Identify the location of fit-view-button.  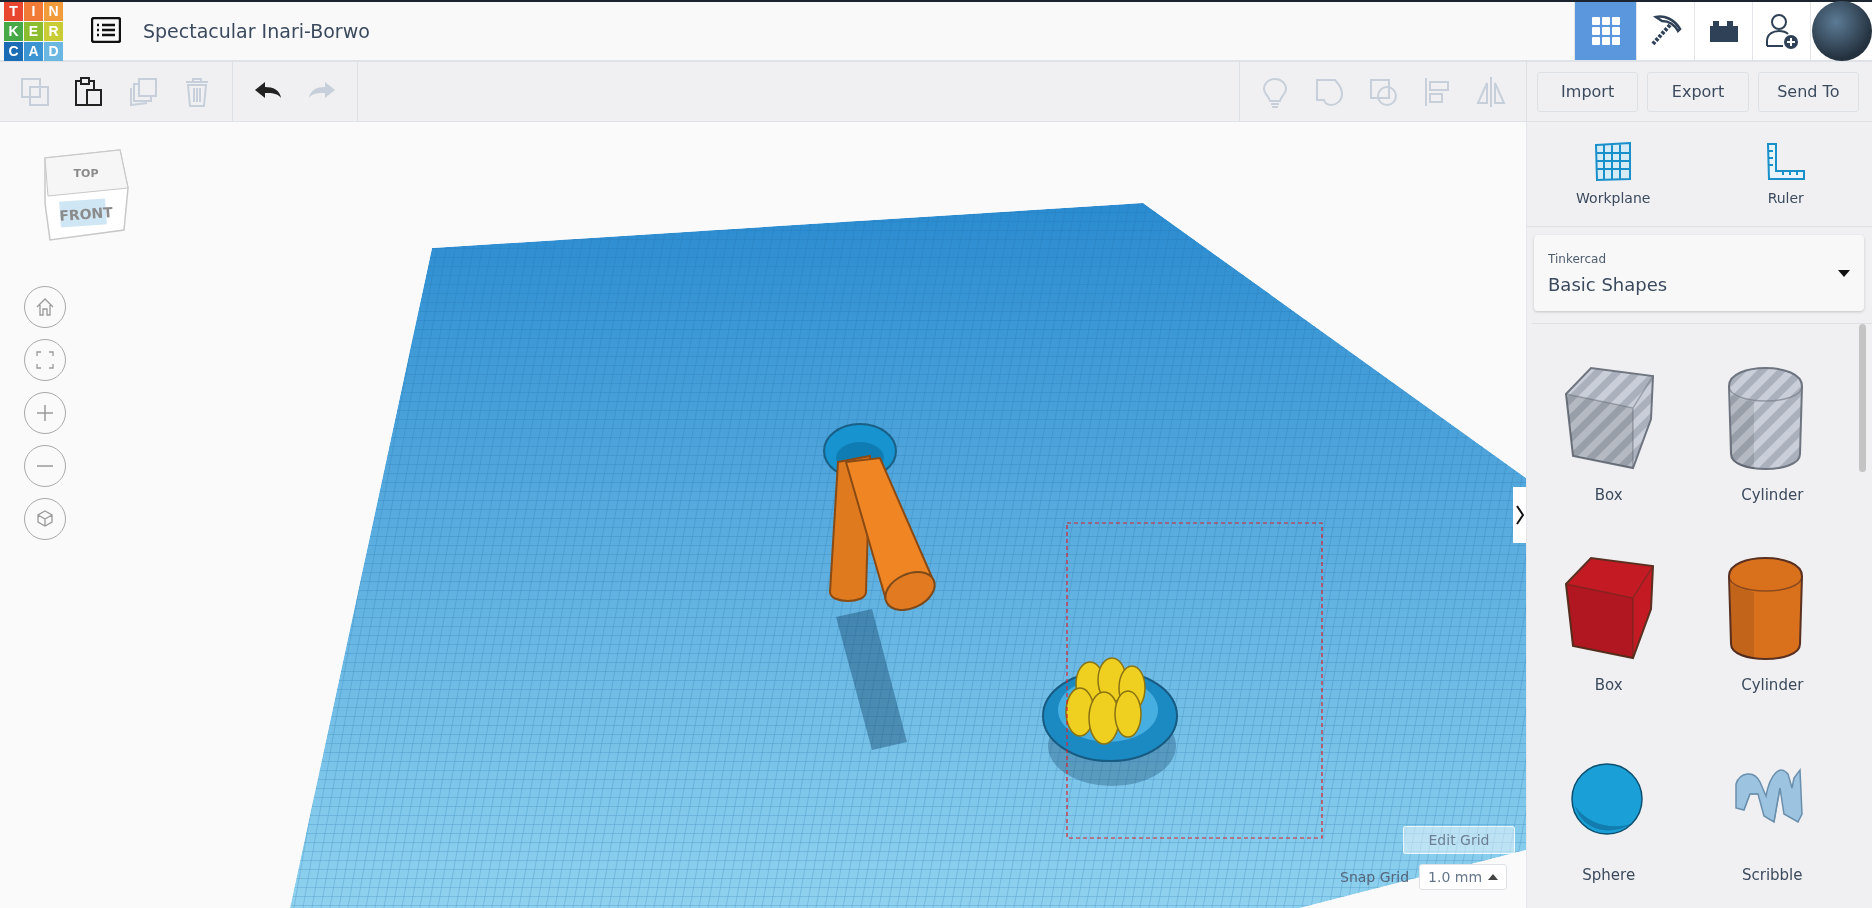
(45, 360).